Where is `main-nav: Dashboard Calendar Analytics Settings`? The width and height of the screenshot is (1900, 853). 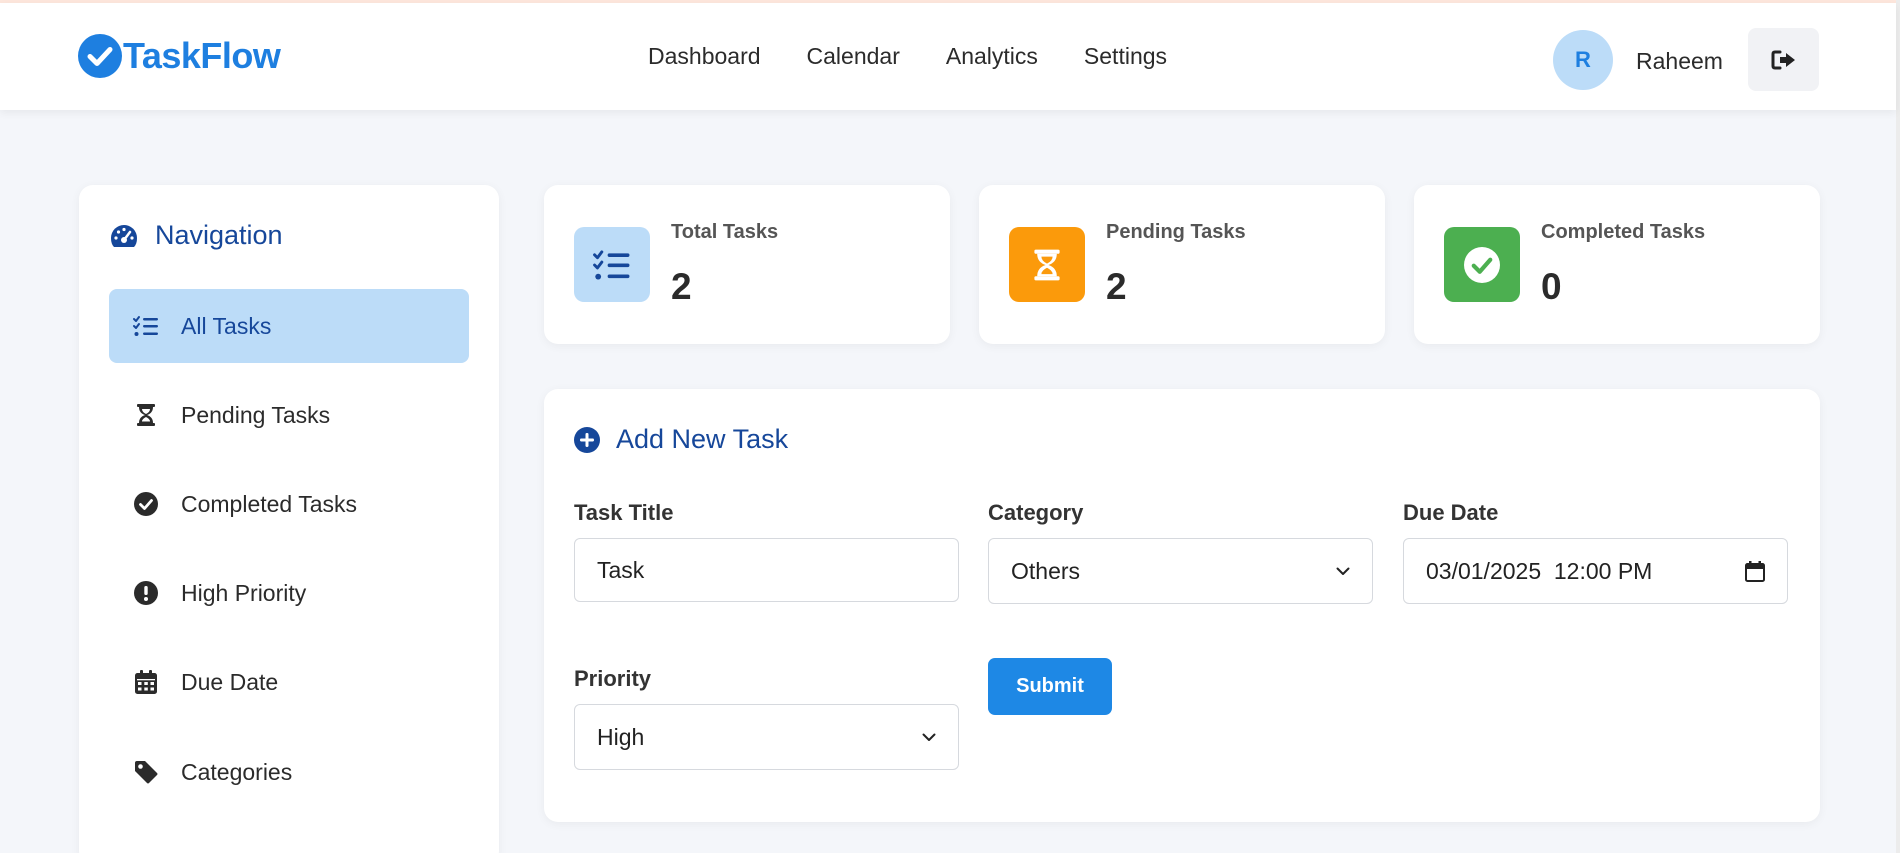 main-nav: Dashboard Calendar Analytics Settings is located at coordinates (907, 56).